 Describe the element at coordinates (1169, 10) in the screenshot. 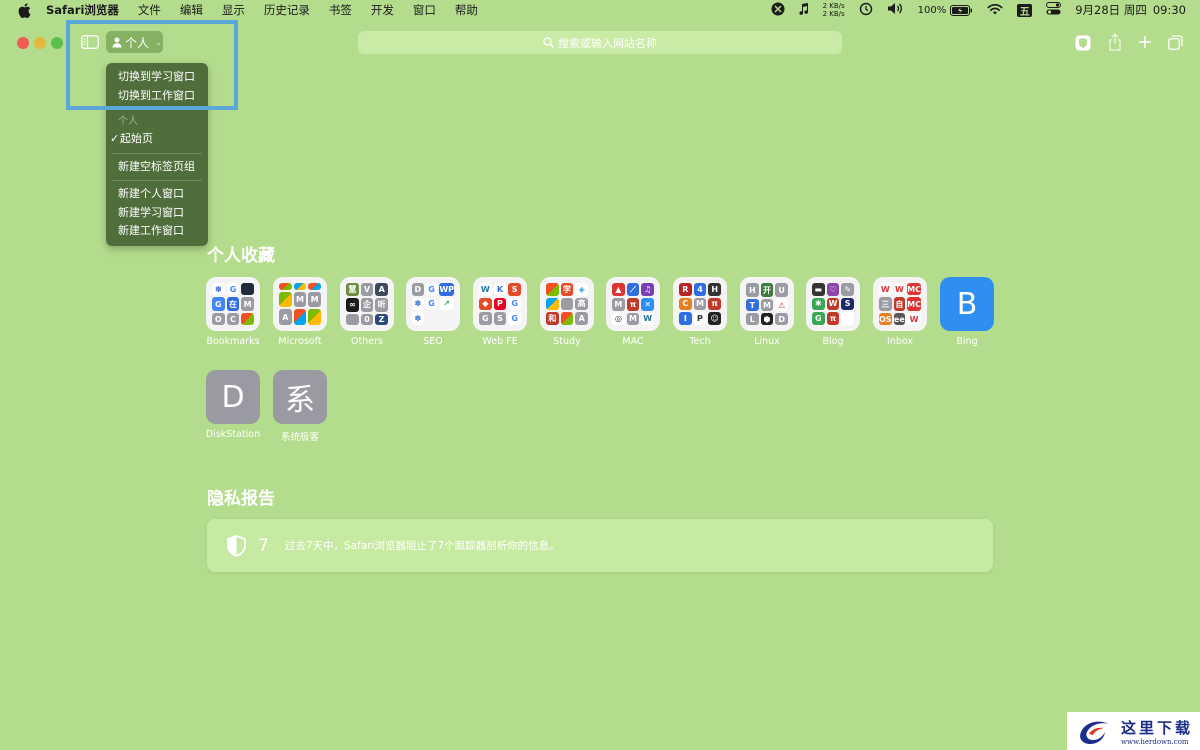

I see `menubar-time: 09:30` at that location.